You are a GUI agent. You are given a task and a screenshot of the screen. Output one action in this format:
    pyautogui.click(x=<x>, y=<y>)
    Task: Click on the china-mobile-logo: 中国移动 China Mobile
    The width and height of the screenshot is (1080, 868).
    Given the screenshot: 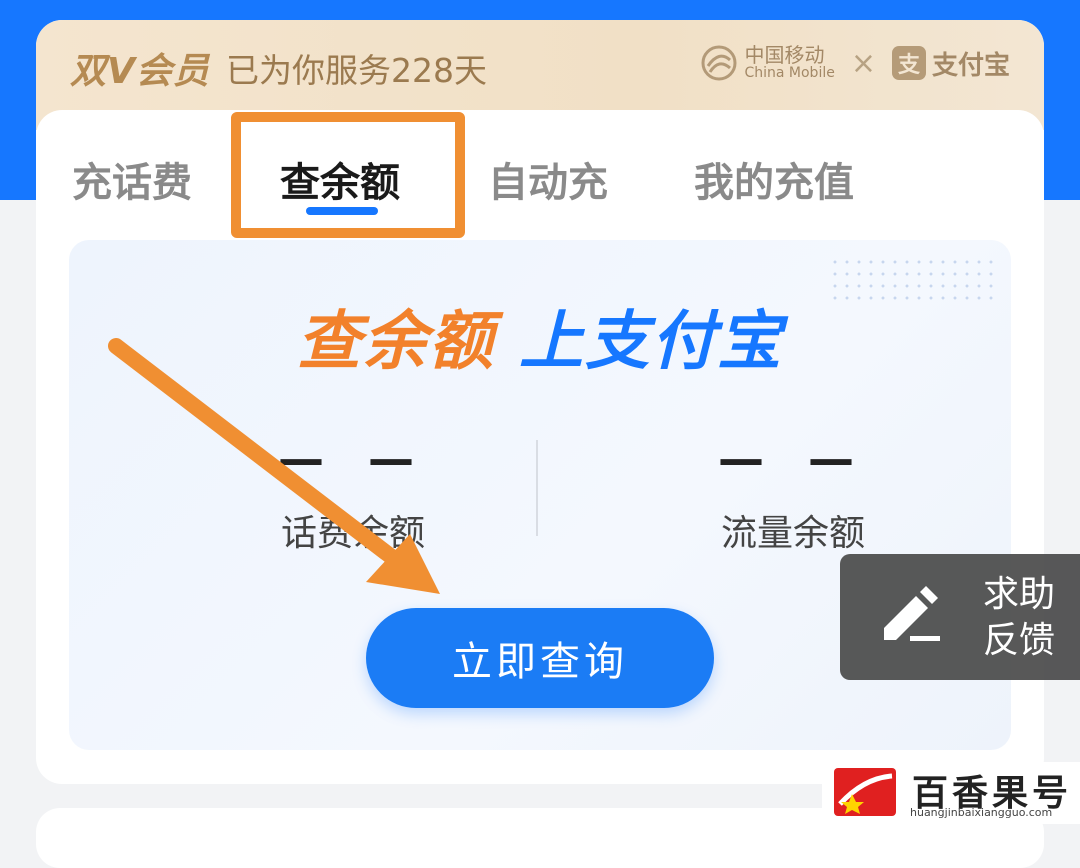 What is the action you would take?
    pyautogui.click(x=767, y=62)
    